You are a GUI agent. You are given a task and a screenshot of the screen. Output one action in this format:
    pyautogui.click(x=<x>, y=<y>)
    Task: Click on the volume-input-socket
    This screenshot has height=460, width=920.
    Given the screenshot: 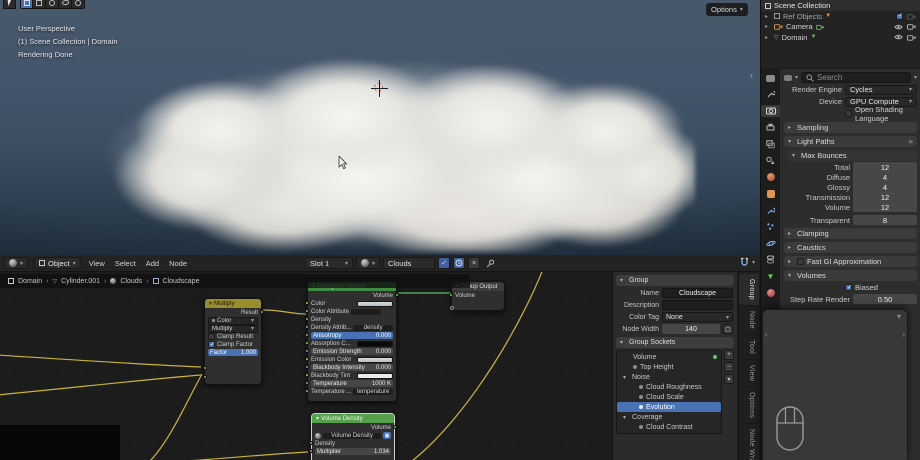 What is the action you would take?
    pyautogui.click(x=451, y=295)
    